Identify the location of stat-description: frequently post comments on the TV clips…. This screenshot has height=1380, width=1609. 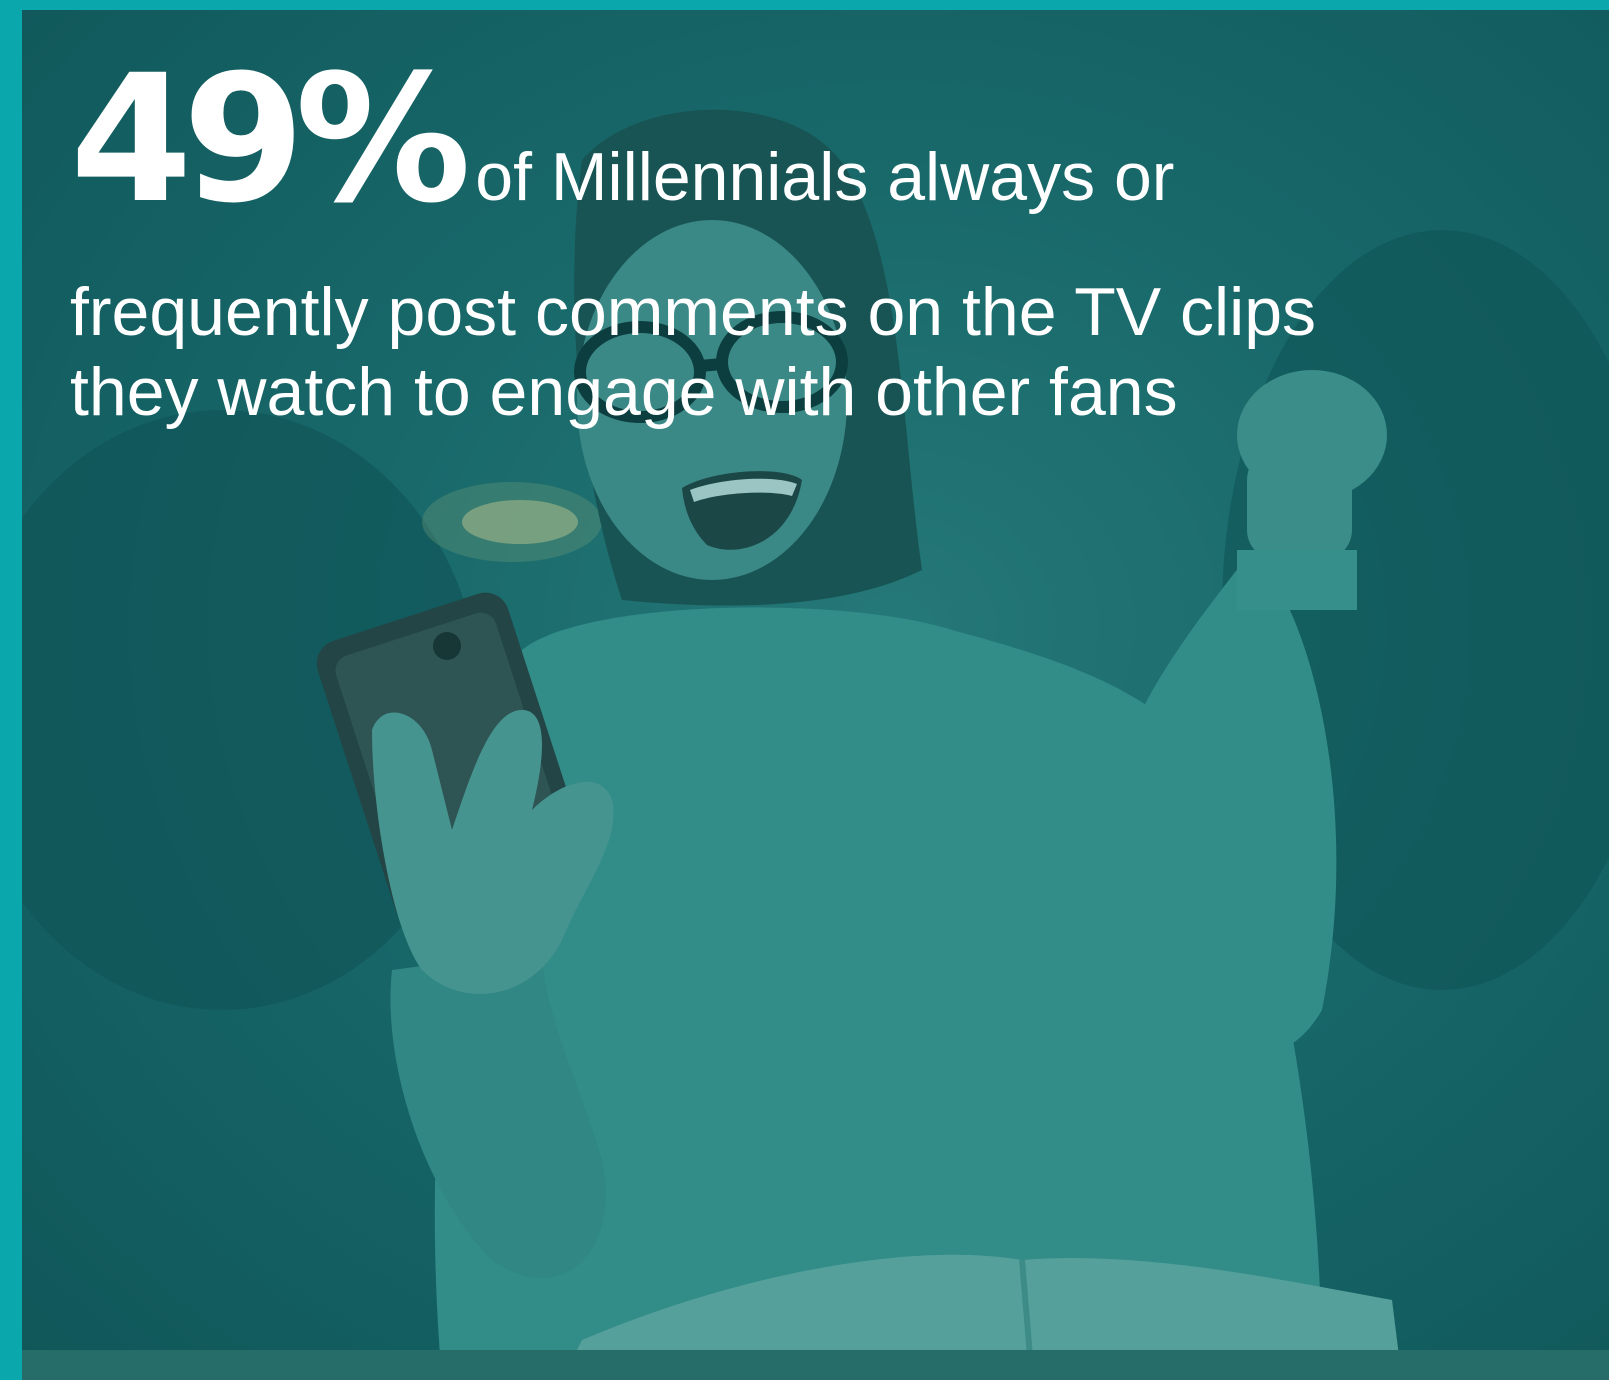
(820, 352).